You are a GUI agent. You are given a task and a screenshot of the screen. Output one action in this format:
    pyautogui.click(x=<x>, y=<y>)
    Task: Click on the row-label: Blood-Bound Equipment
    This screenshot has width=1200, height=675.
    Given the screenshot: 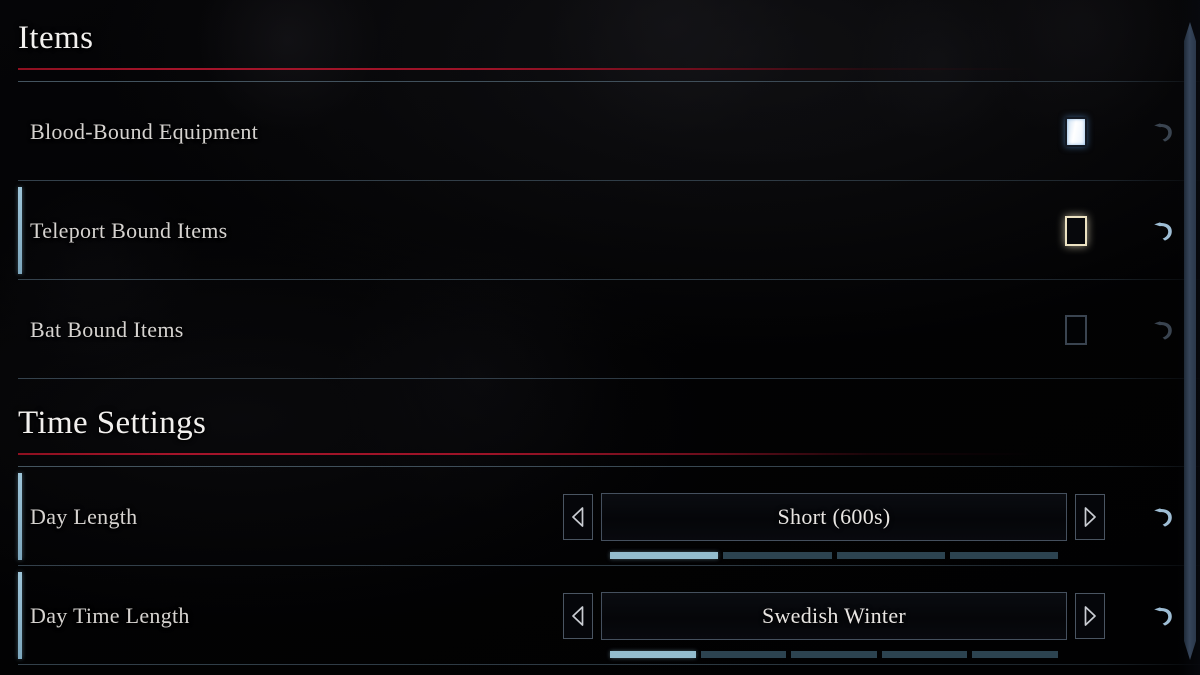 What is the action you would take?
    pyautogui.click(x=144, y=131)
    